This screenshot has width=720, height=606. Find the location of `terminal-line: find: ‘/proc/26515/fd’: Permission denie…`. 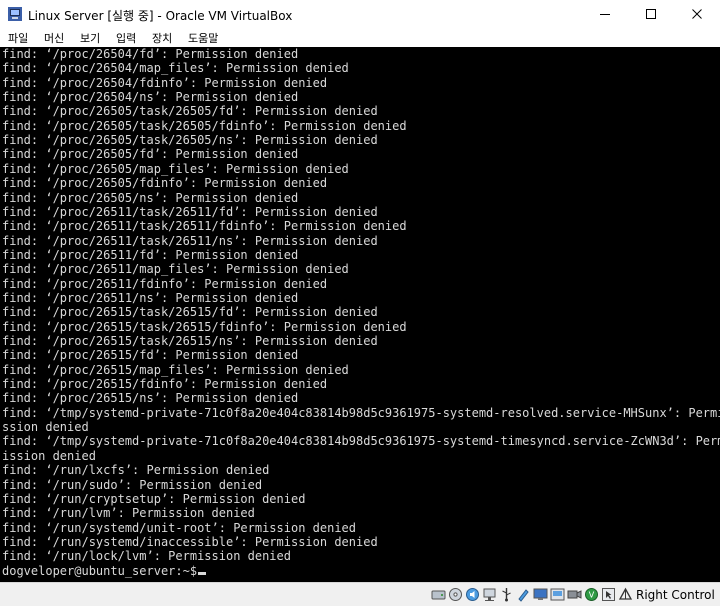

terminal-line: find: ‘/proc/26515/fd’: Permission denie… is located at coordinates (150, 355).